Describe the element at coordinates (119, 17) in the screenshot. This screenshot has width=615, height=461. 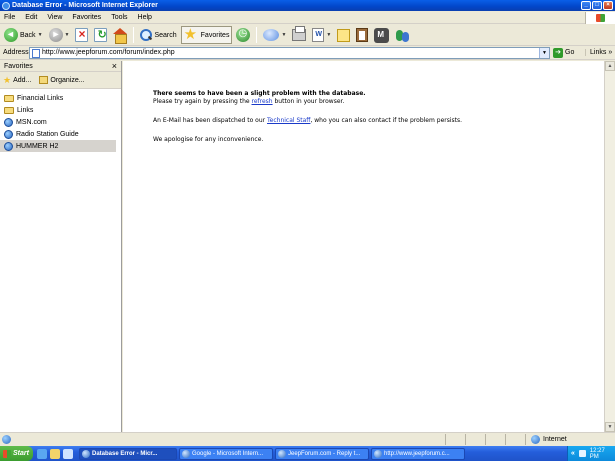
I see `menu-tools: Tools` at that location.